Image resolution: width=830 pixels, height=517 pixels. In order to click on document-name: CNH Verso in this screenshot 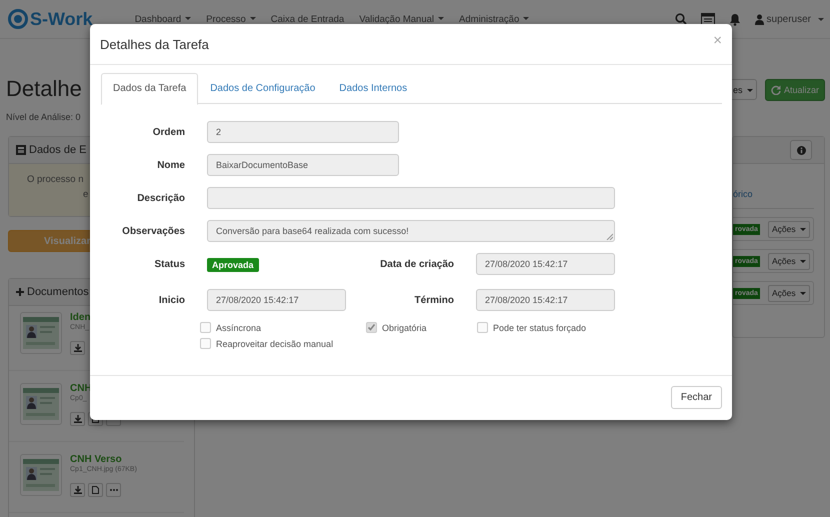, I will do `click(103, 459)`.